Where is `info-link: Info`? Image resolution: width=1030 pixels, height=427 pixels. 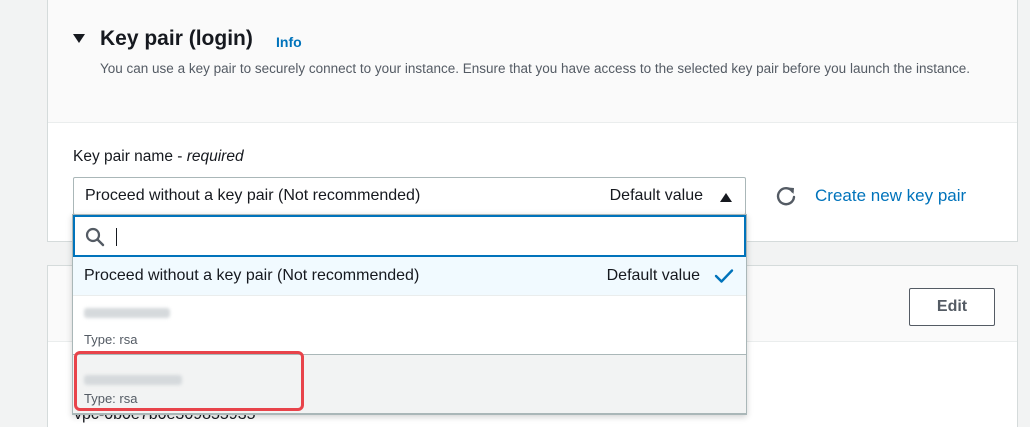 info-link: Info is located at coordinates (289, 42).